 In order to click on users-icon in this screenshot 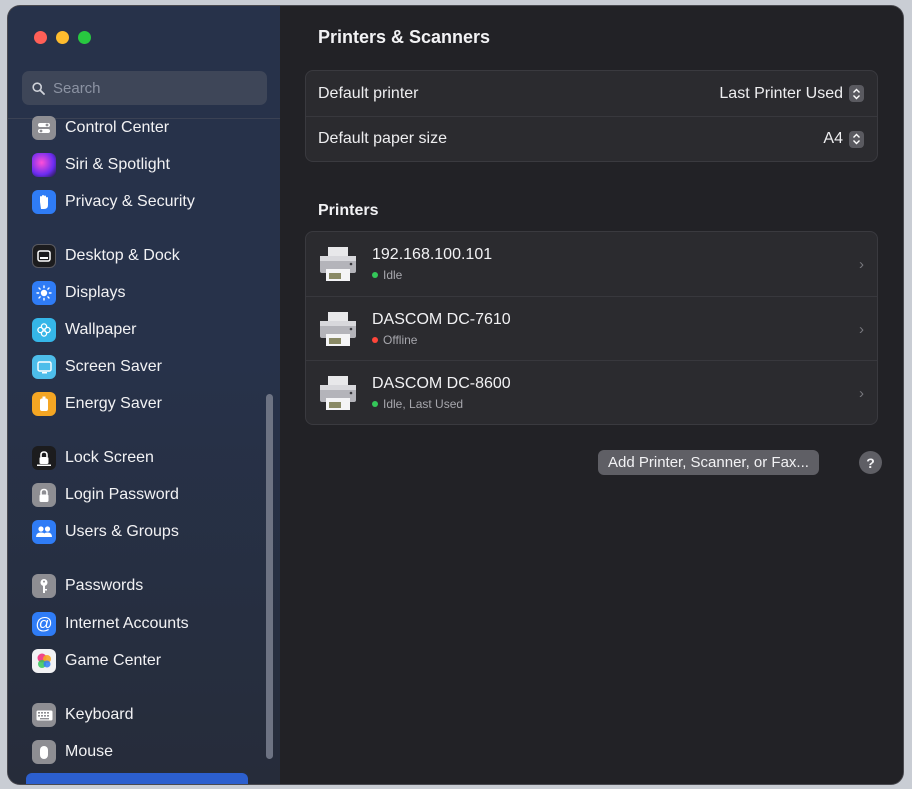, I will do `click(44, 532)`.